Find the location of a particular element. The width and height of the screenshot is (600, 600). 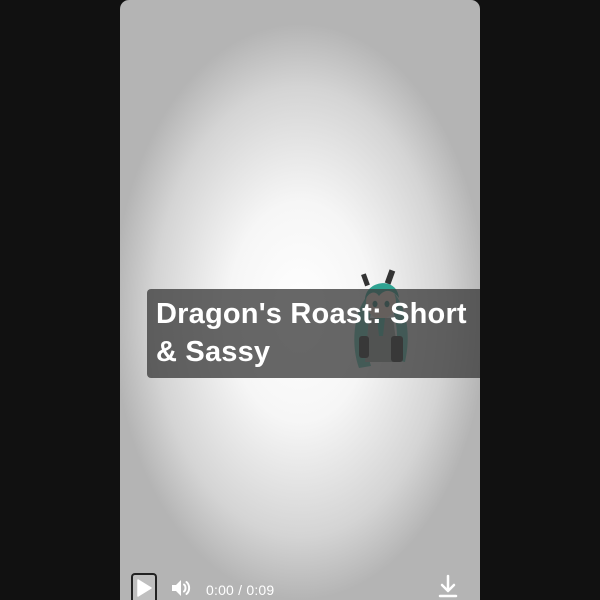

volume-icon is located at coordinates (181, 588).